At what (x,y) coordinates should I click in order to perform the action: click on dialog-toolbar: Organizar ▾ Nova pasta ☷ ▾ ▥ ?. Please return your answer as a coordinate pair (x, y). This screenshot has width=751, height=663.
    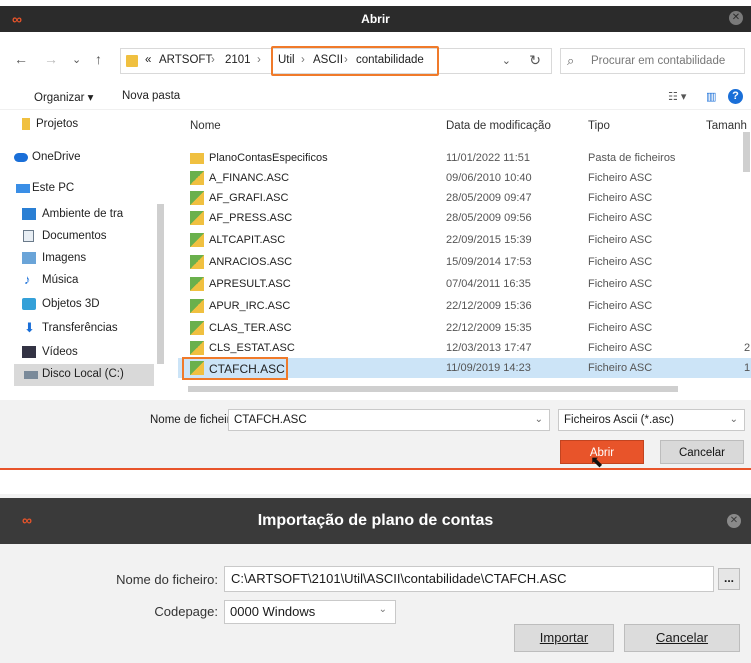
    Looking at the image, I should click on (375, 97).